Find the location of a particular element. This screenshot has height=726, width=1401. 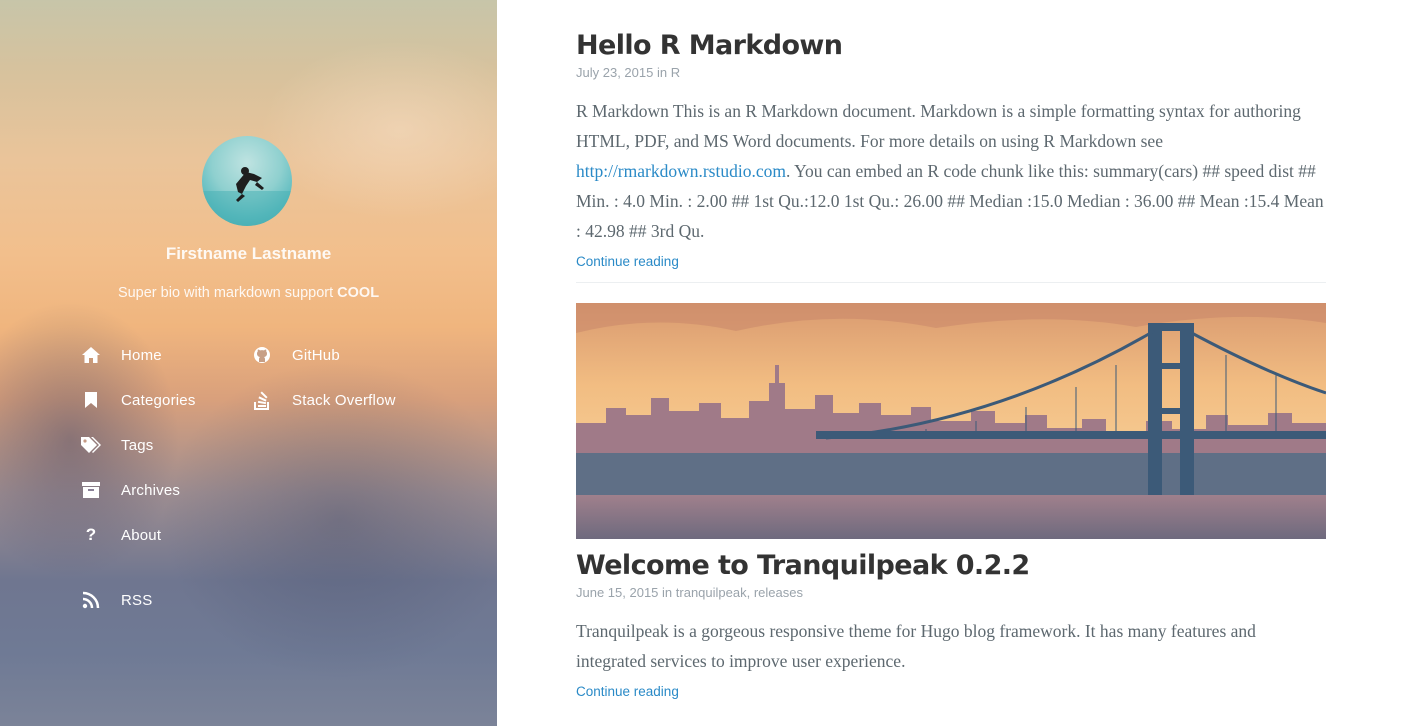

post-category-link: releases is located at coordinates (778, 592).